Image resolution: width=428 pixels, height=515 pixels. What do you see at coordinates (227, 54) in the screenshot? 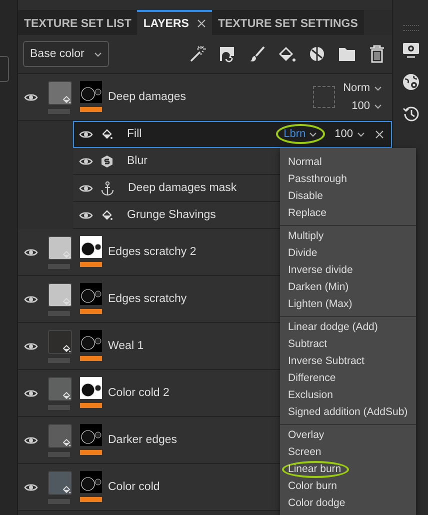
I see `add-mask-icon` at bounding box center [227, 54].